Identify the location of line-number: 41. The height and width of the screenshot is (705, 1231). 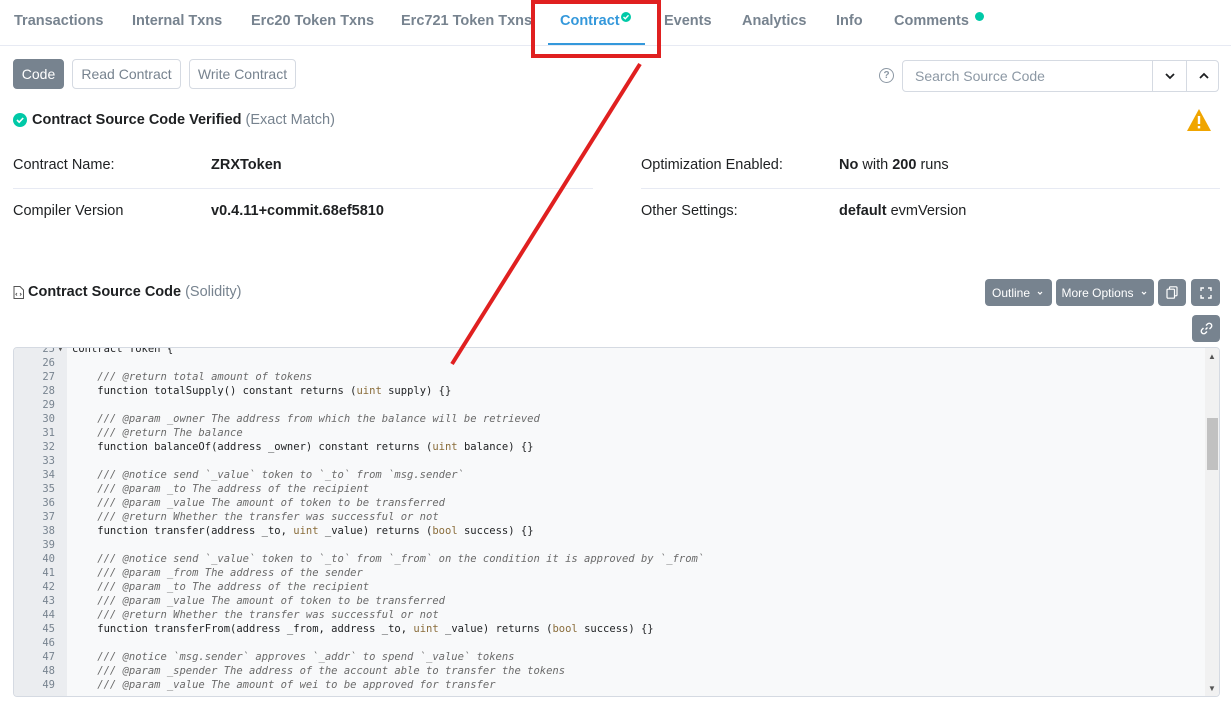
(48, 573).